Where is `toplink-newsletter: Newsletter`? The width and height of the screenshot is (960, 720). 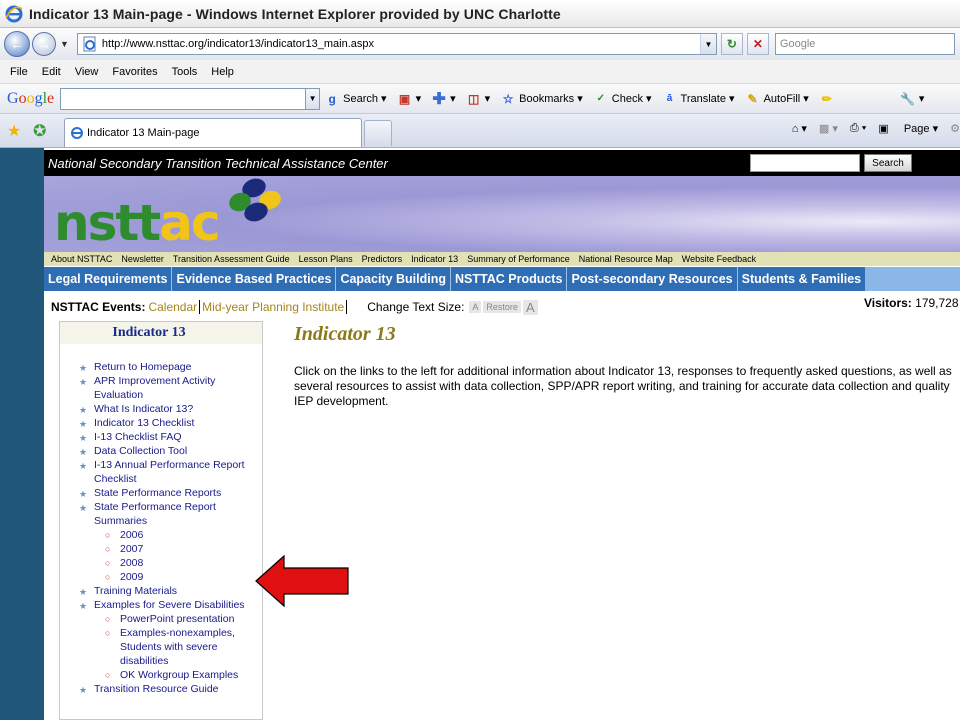
toplink-newsletter: Newsletter is located at coordinates (142, 259).